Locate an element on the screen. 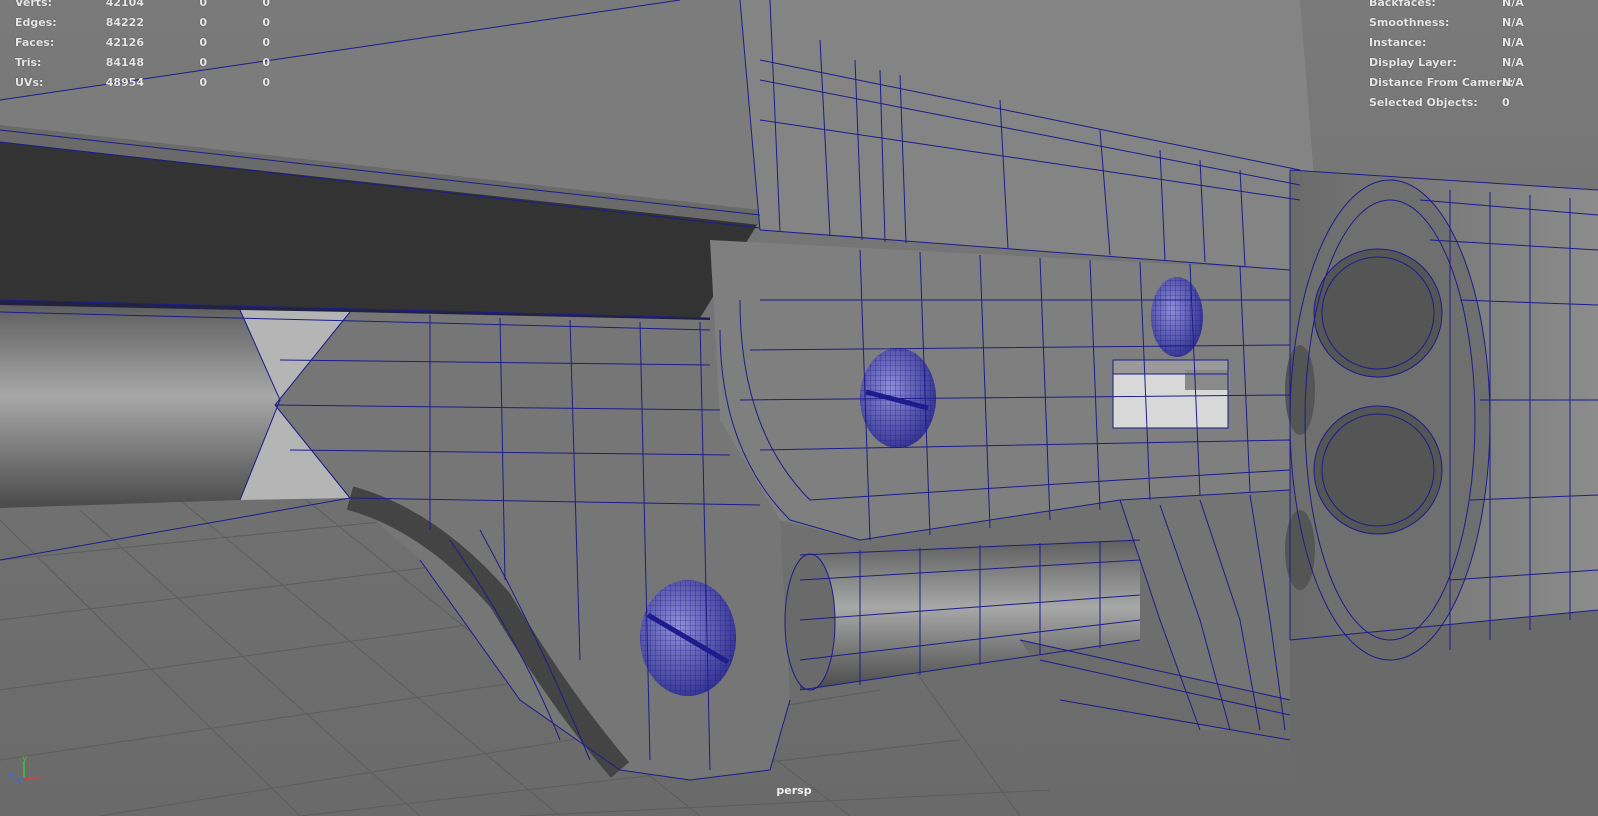  hud-value: 42104 is located at coordinates (124, 4).